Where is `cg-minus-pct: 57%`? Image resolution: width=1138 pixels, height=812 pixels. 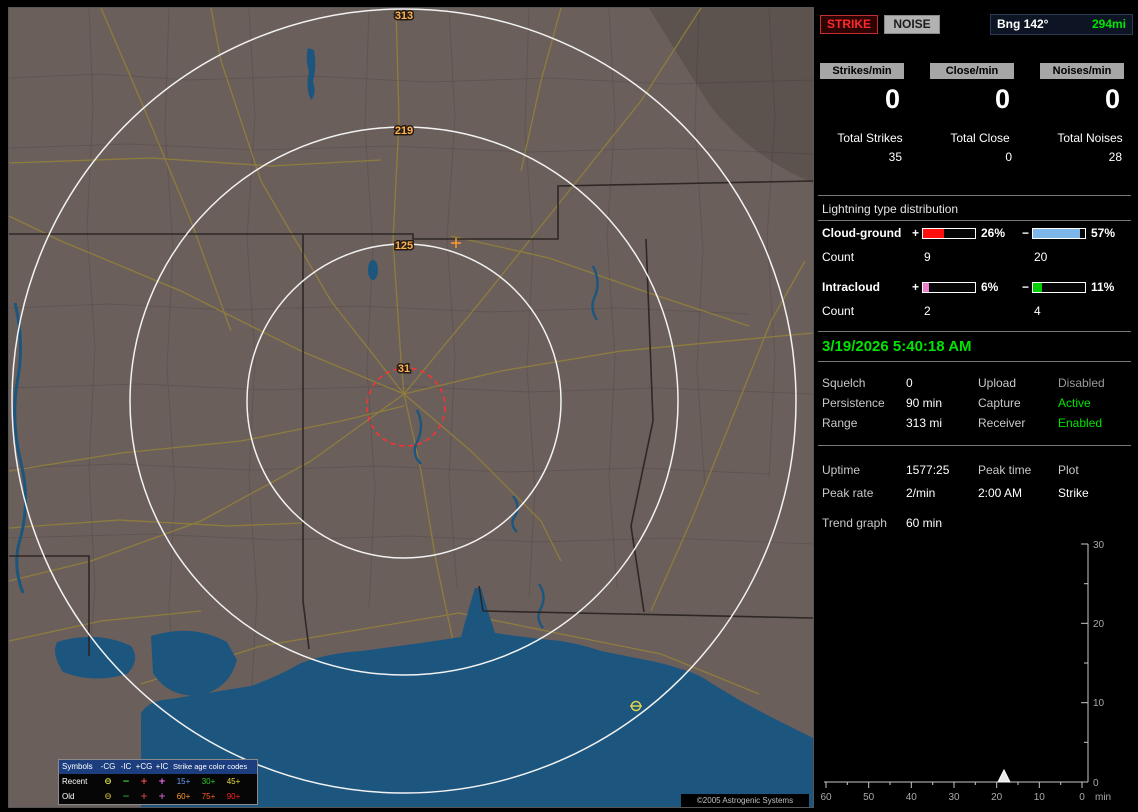
cg-minus-pct: 57% is located at coordinates (1103, 233).